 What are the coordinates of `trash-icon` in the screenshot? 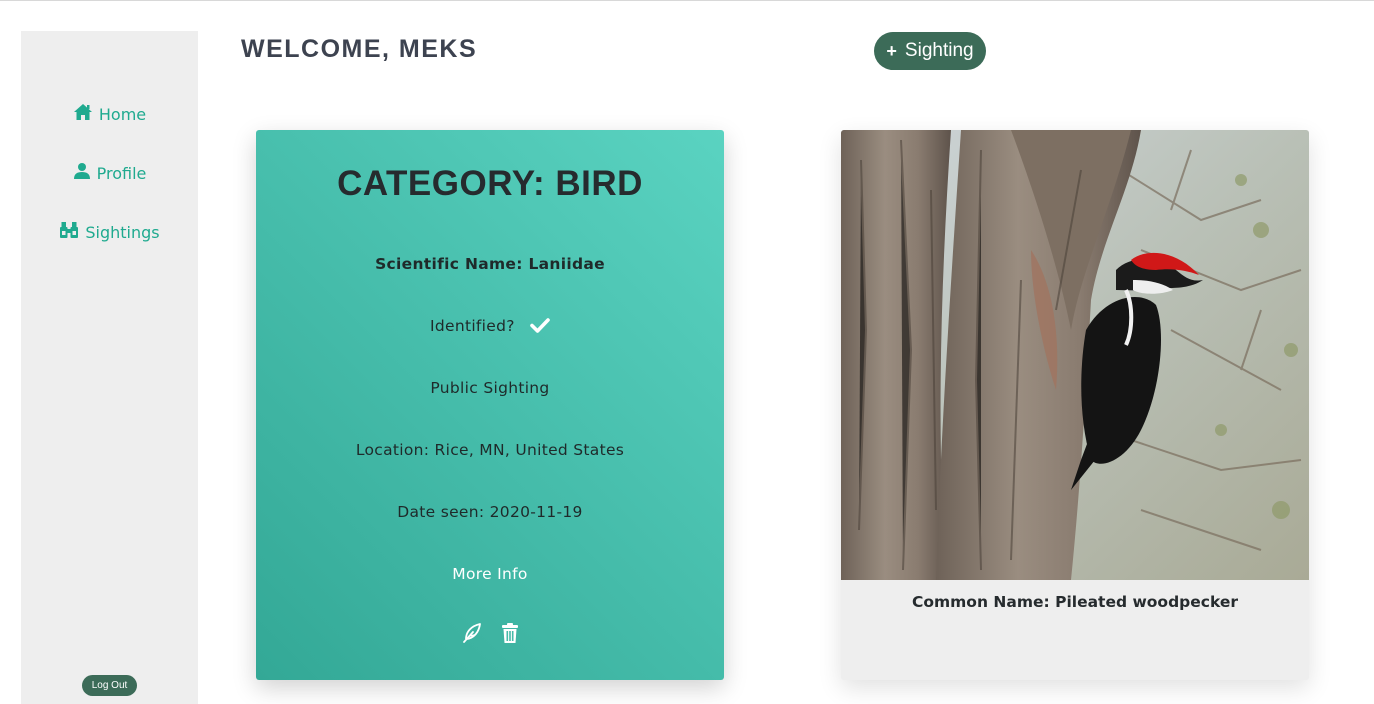 It's located at (510, 635).